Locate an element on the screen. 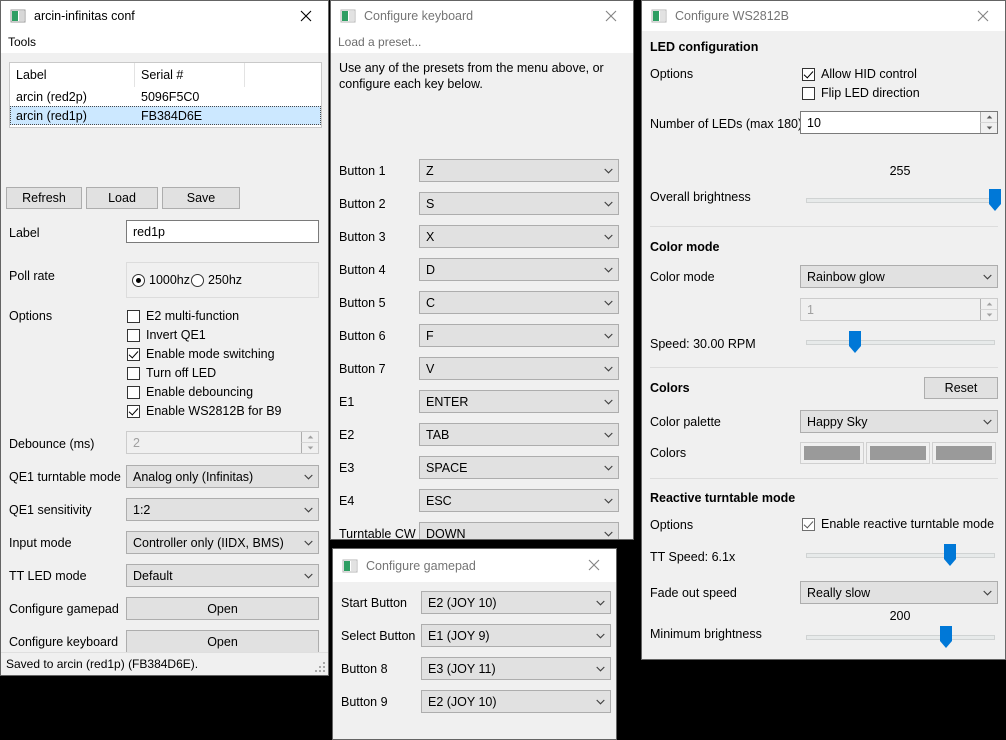 The height and width of the screenshot is (740, 1006). refresh-button: Refresh is located at coordinates (44, 198).